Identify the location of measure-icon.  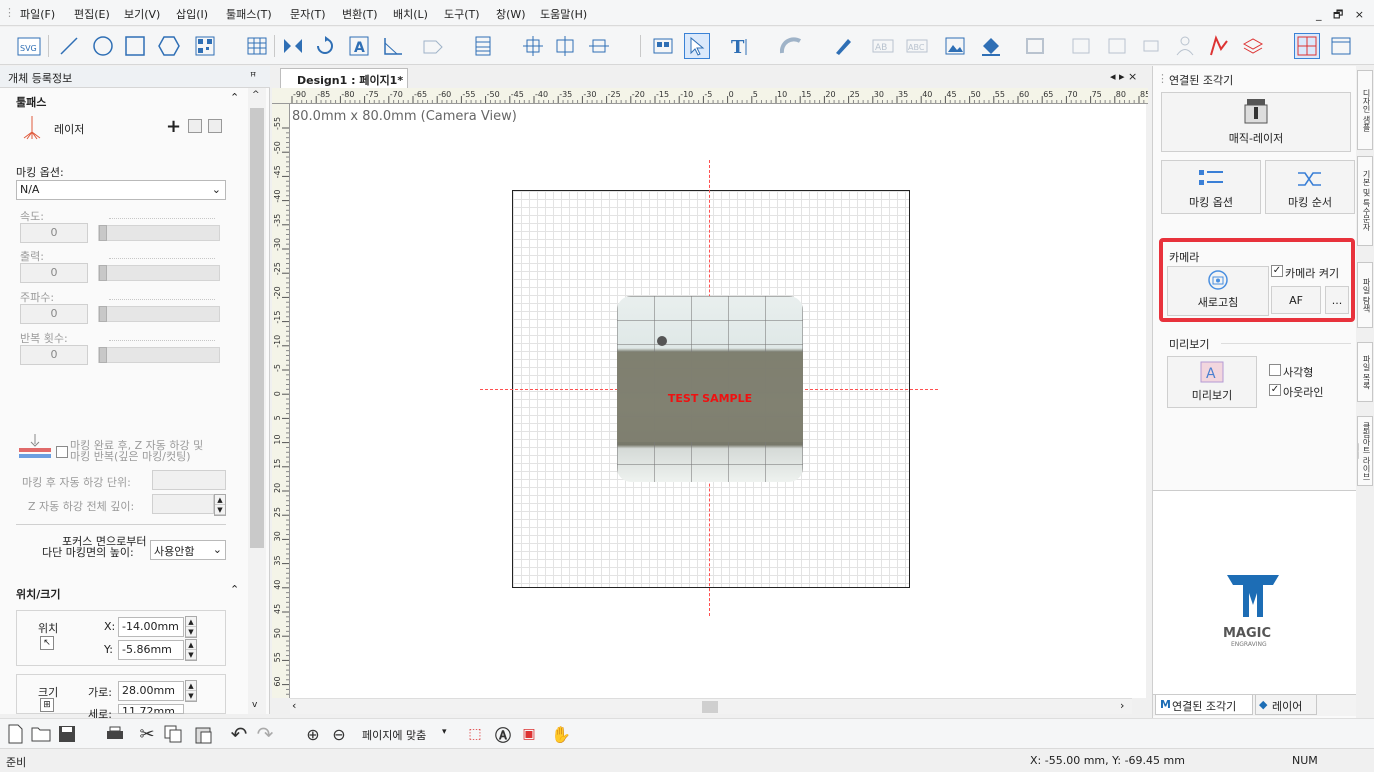
(393, 46).